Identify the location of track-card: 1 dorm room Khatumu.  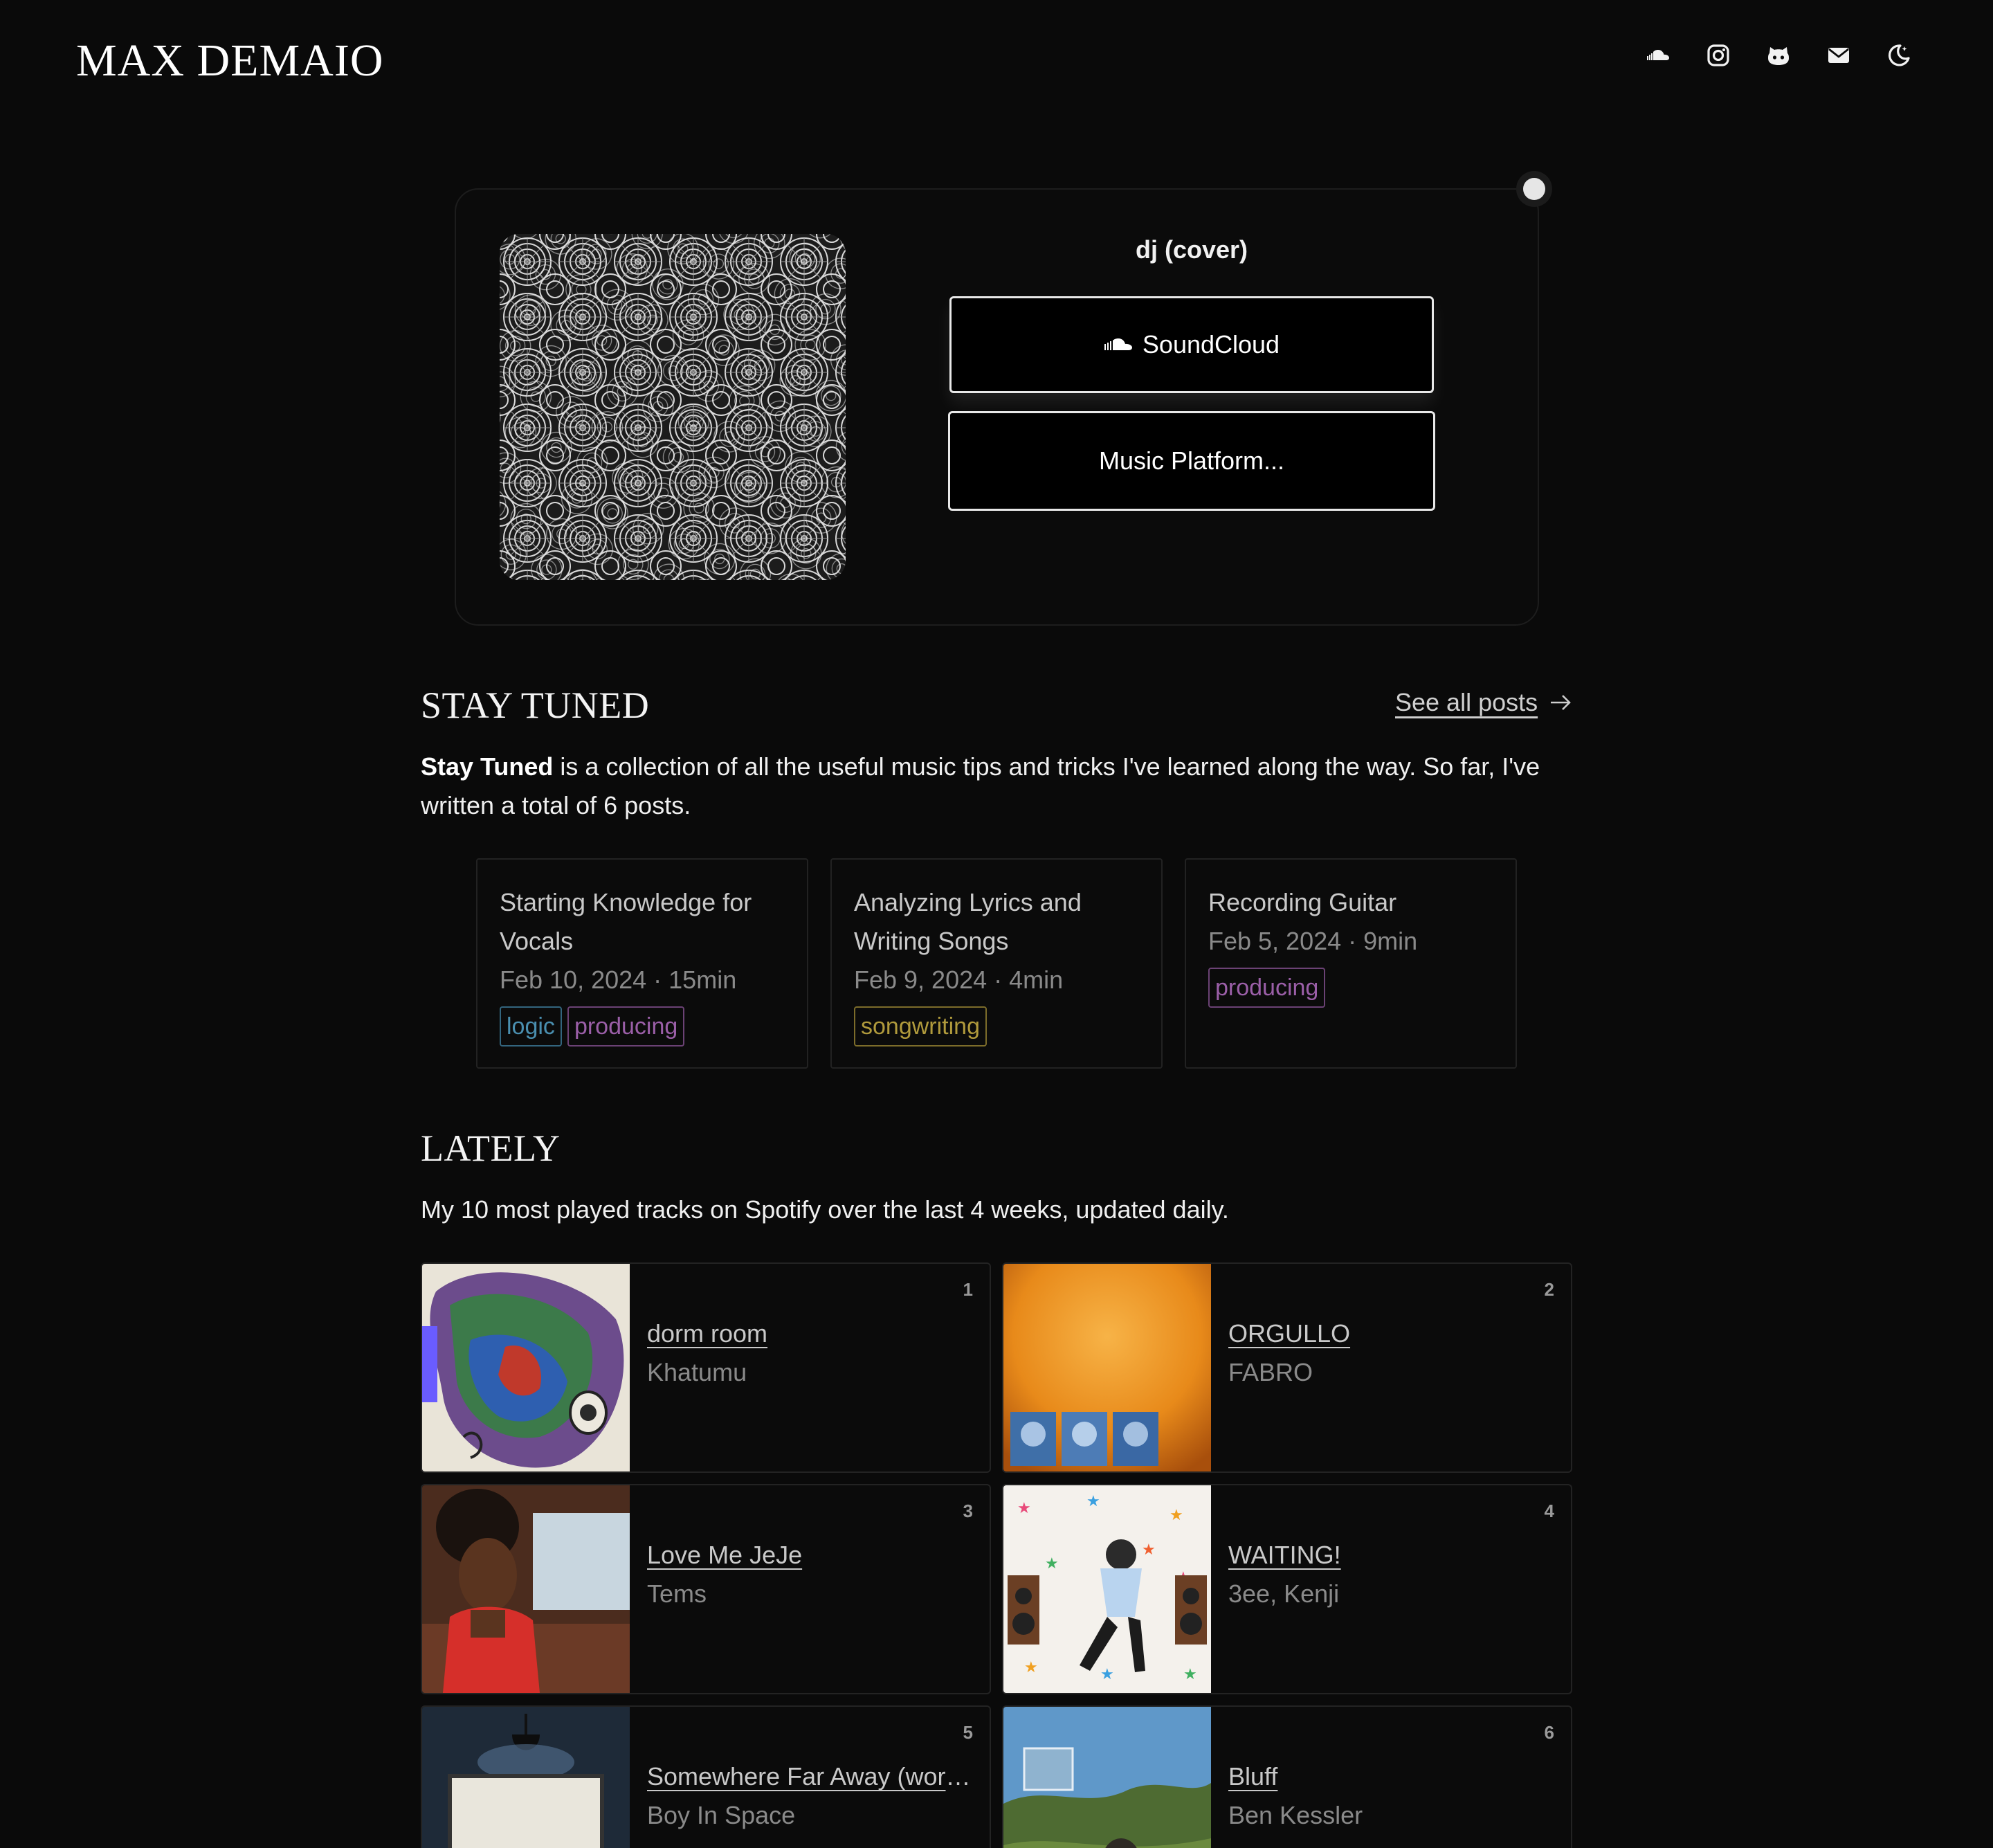
(706, 1367).